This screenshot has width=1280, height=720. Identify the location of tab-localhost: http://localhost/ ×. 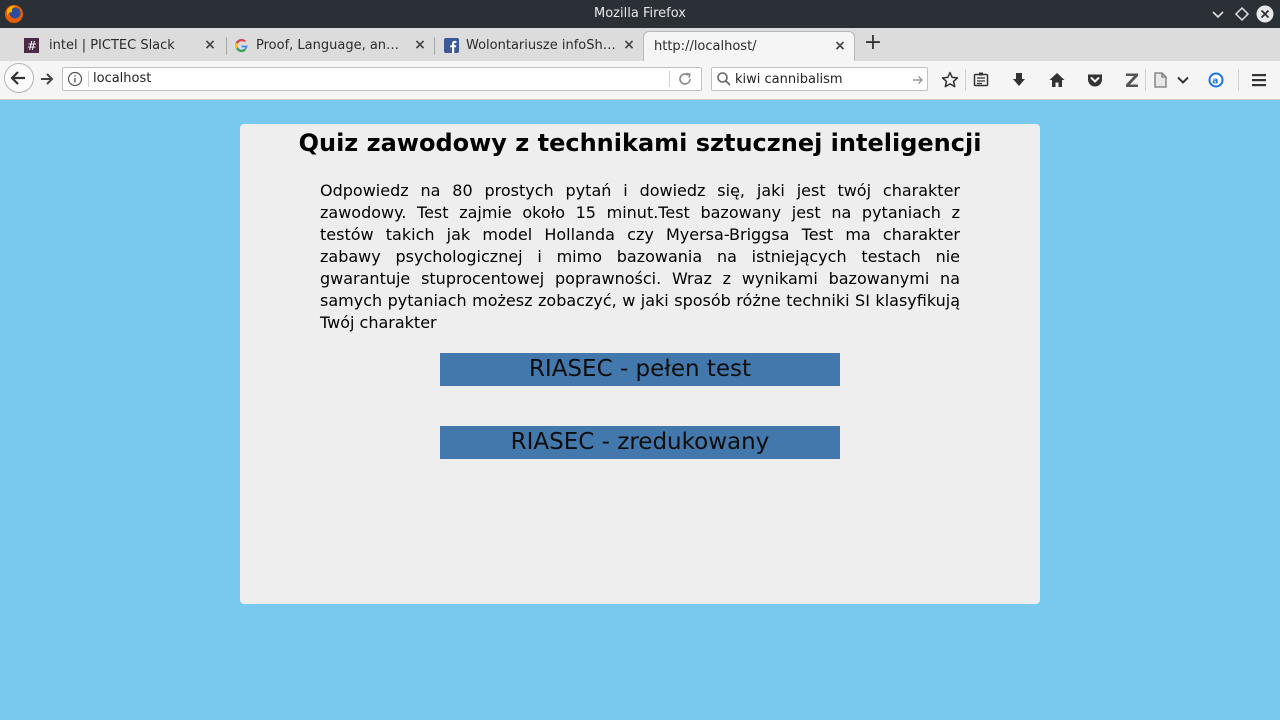
(749, 46).